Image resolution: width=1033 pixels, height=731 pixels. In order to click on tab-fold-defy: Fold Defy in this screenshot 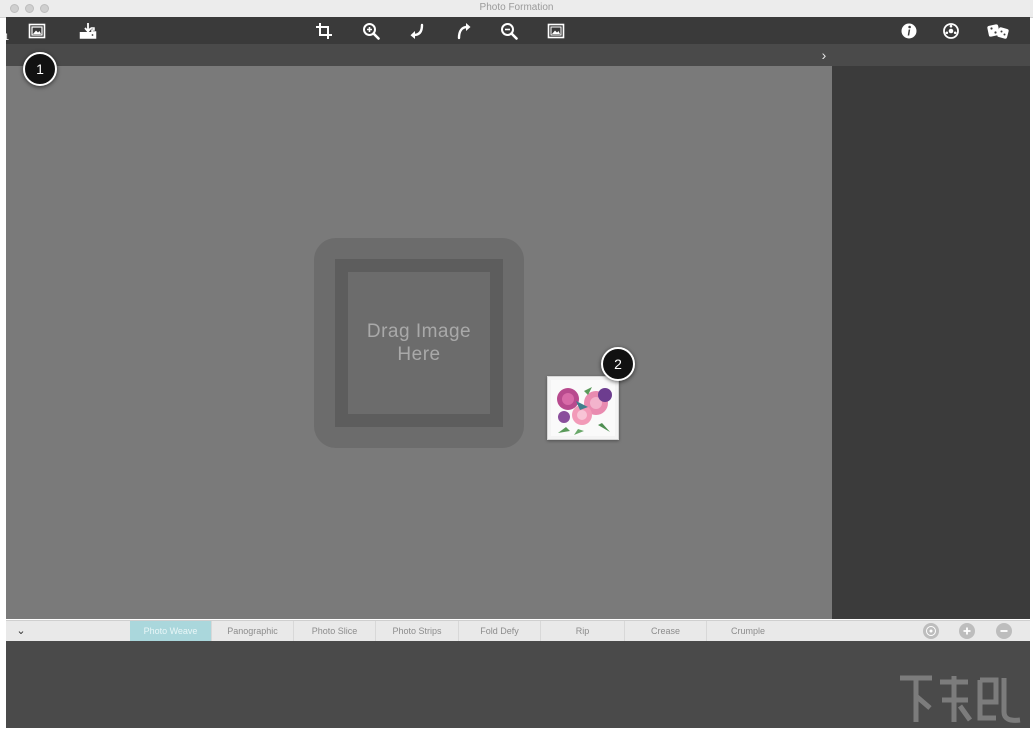, I will do `click(500, 631)`.